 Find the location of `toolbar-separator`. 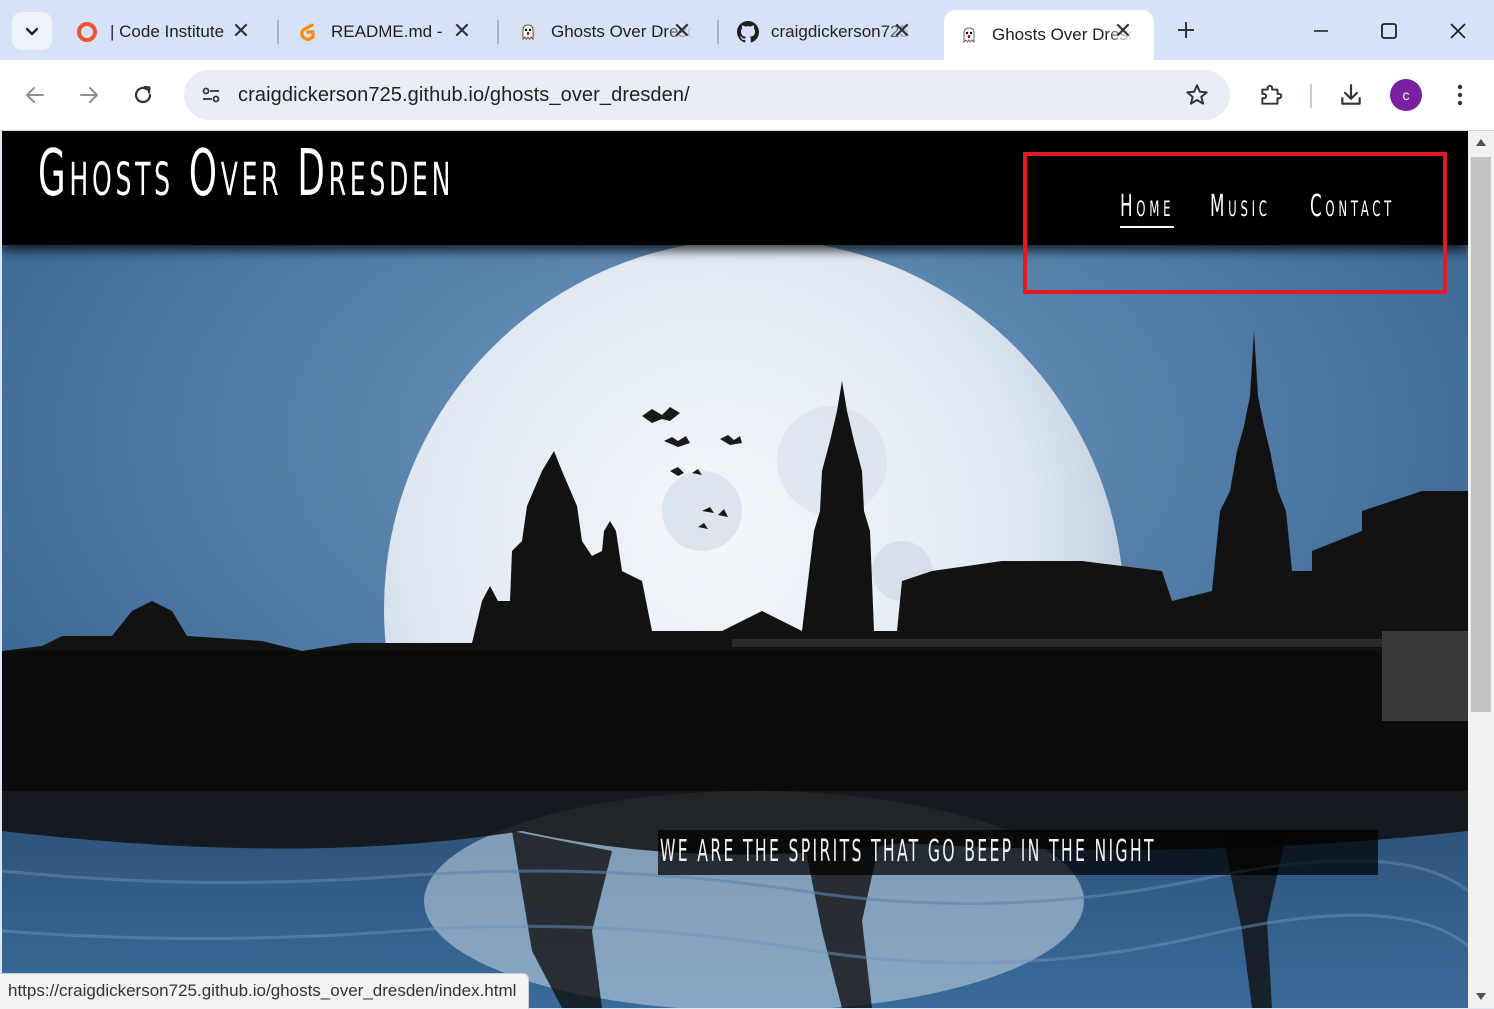

toolbar-separator is located at coordinates (1311, 96).